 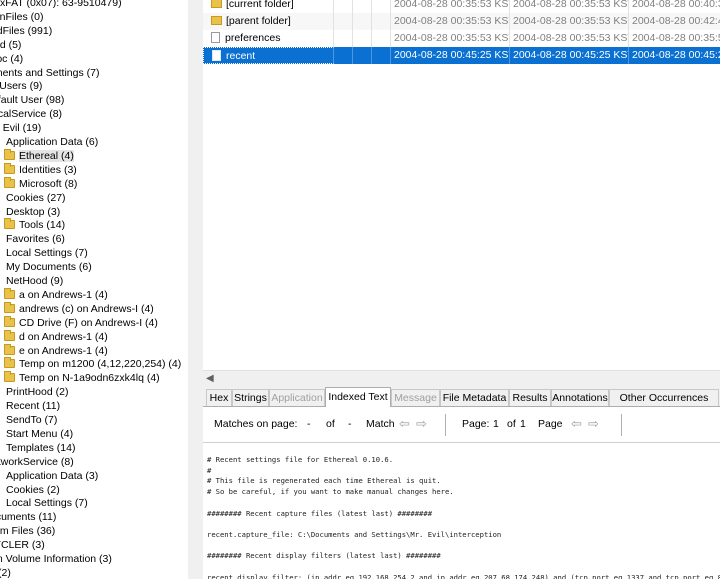 I want to click on tree-item: l Users (9), so click(x=21, y=86).